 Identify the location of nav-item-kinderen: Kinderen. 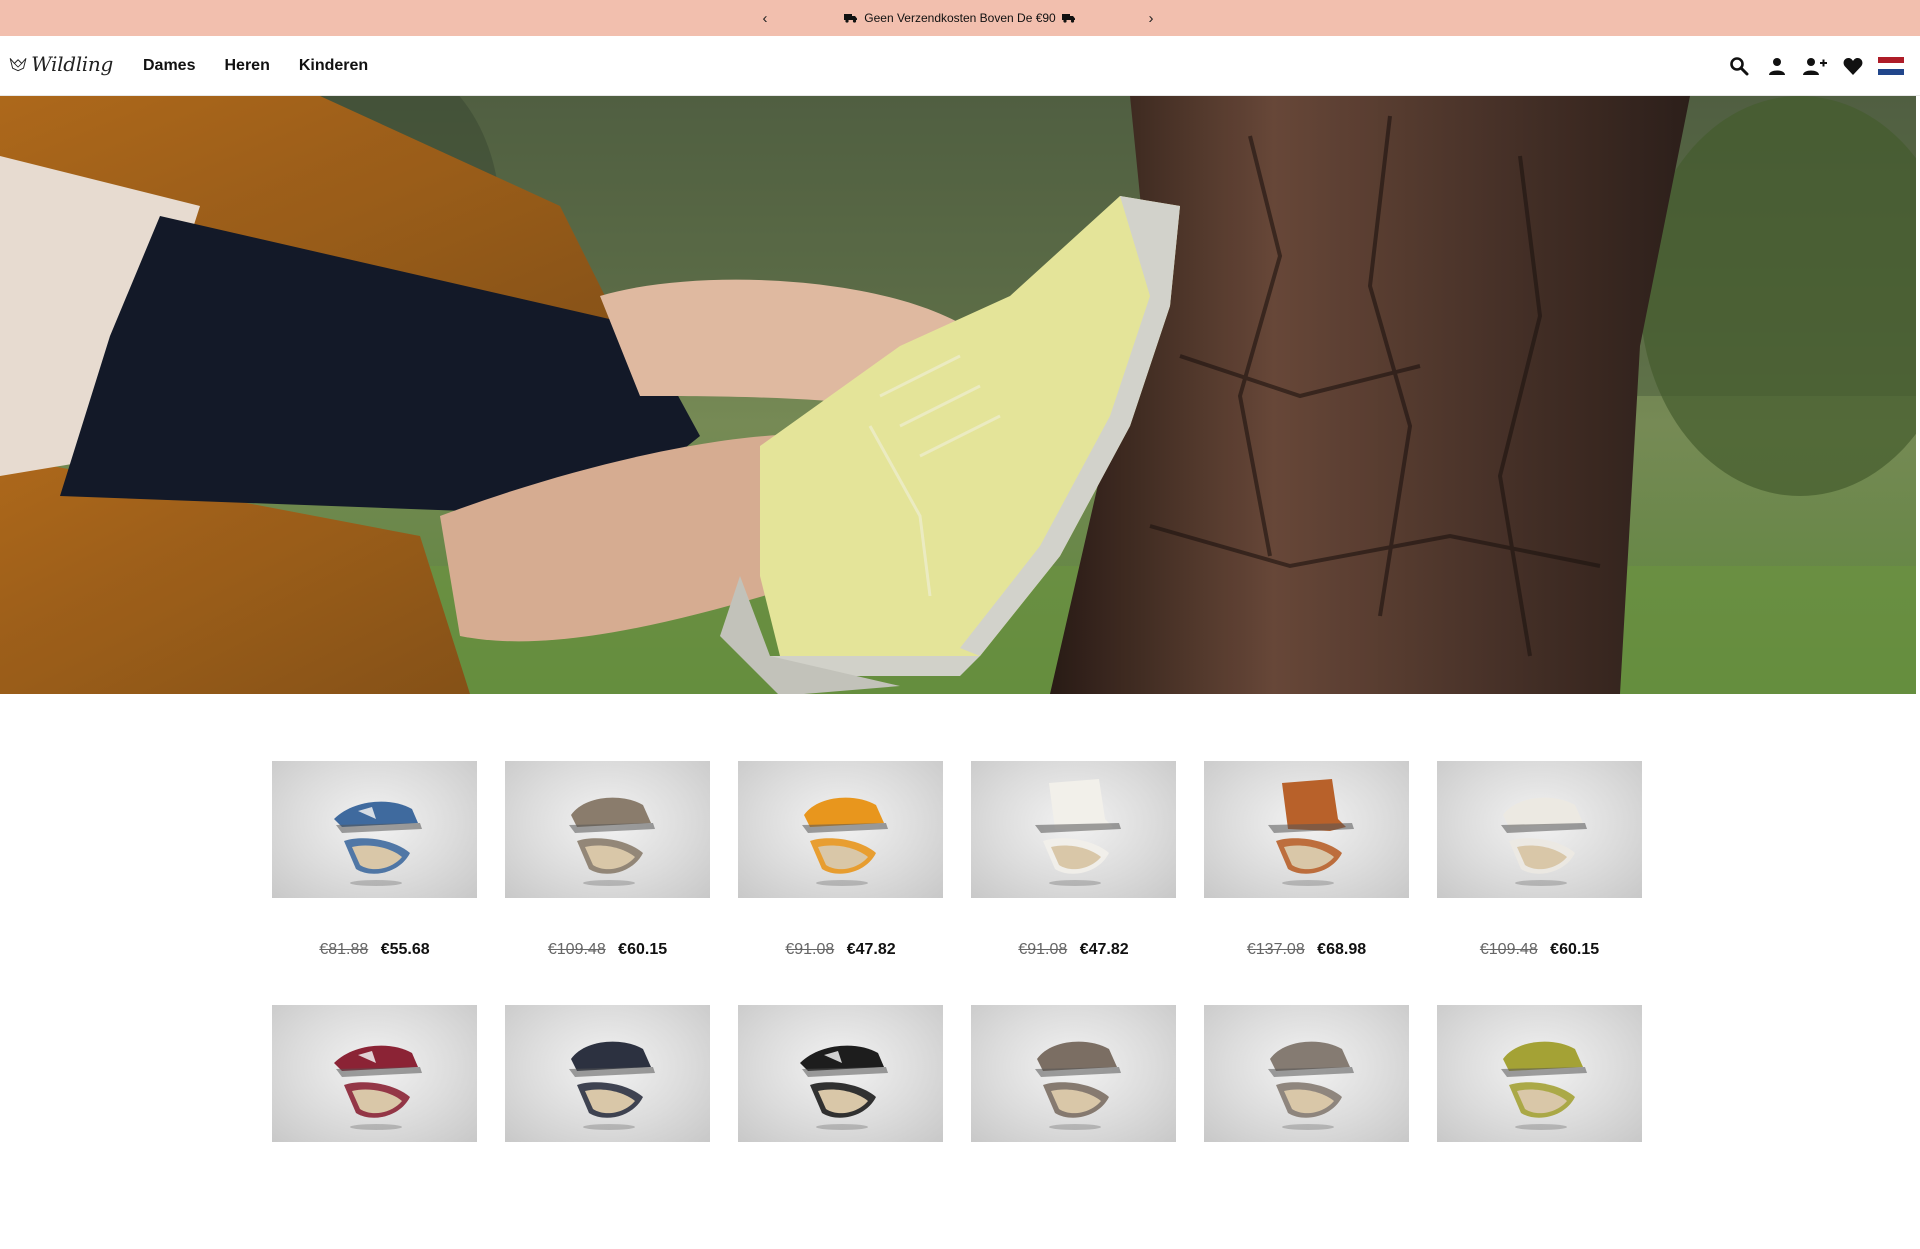
(333, 66).